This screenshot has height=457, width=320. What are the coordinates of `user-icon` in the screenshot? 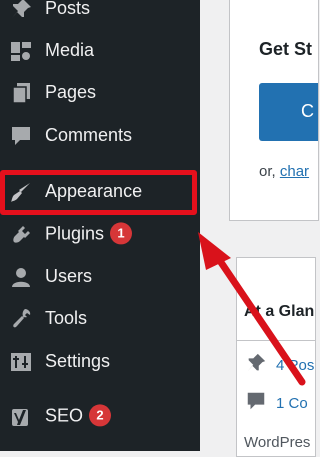 It's located at (21, 277).